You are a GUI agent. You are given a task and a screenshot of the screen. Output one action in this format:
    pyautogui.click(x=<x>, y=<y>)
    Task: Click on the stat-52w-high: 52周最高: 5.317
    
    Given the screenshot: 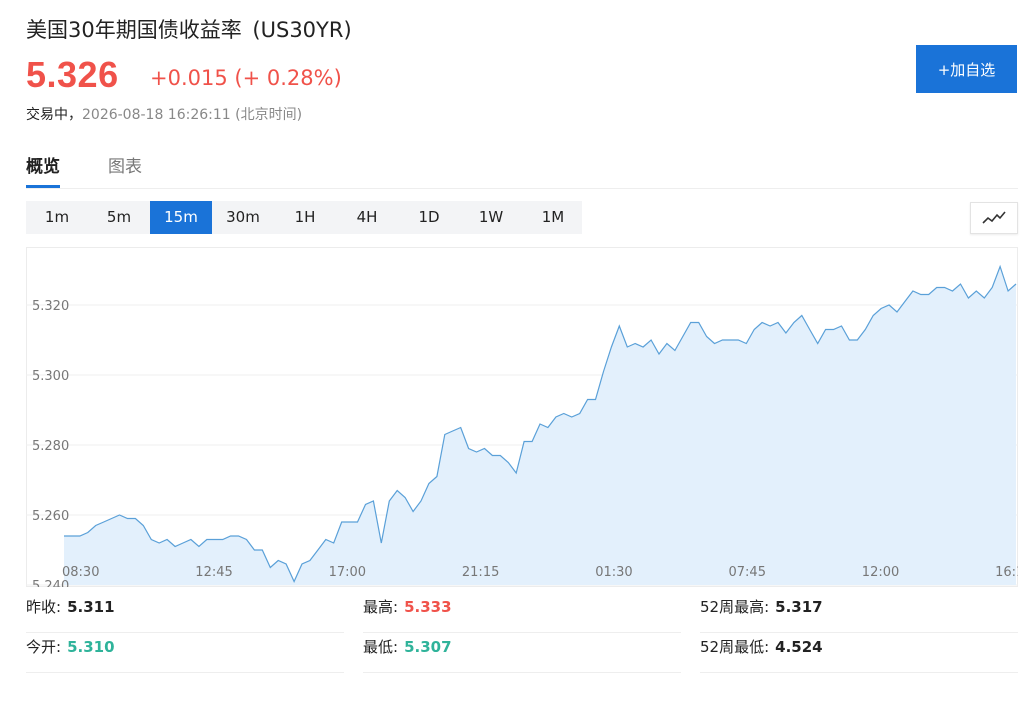 What is the action you would take?
    pyautogui.click(x=859, y=614)
    